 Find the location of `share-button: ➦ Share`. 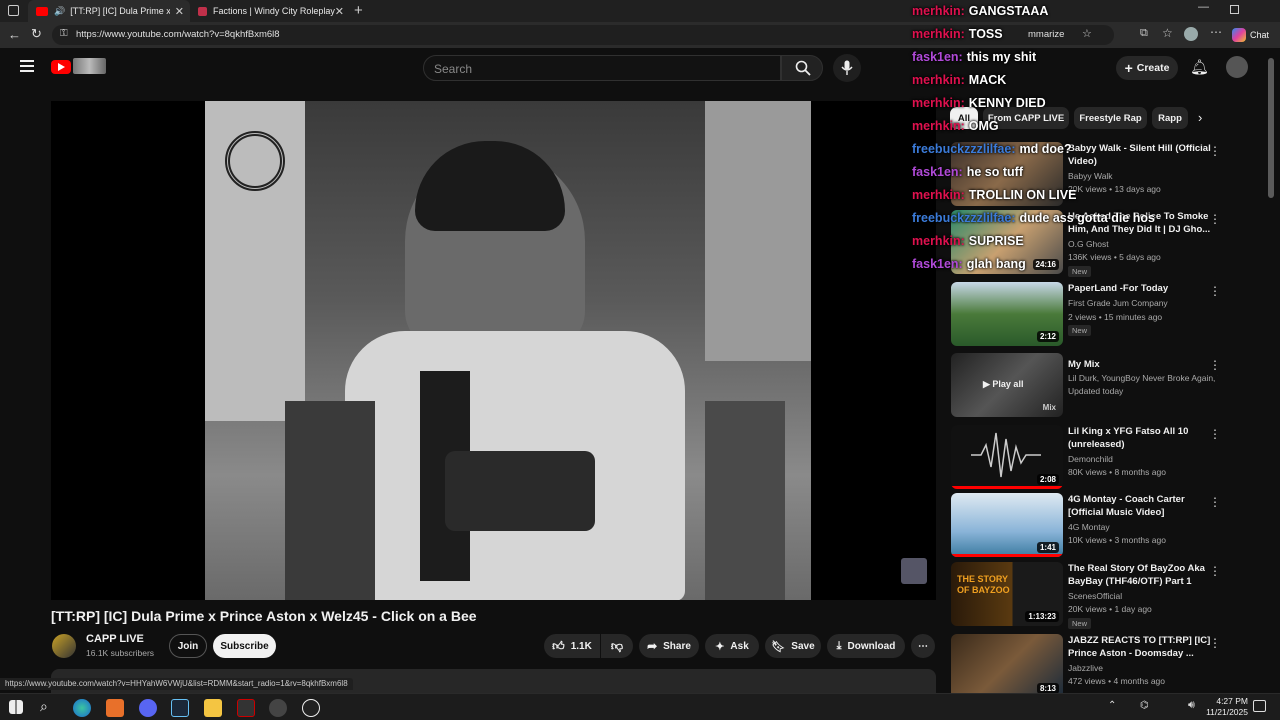

share-button: ➦ Share is located at coordinates (669, 646).